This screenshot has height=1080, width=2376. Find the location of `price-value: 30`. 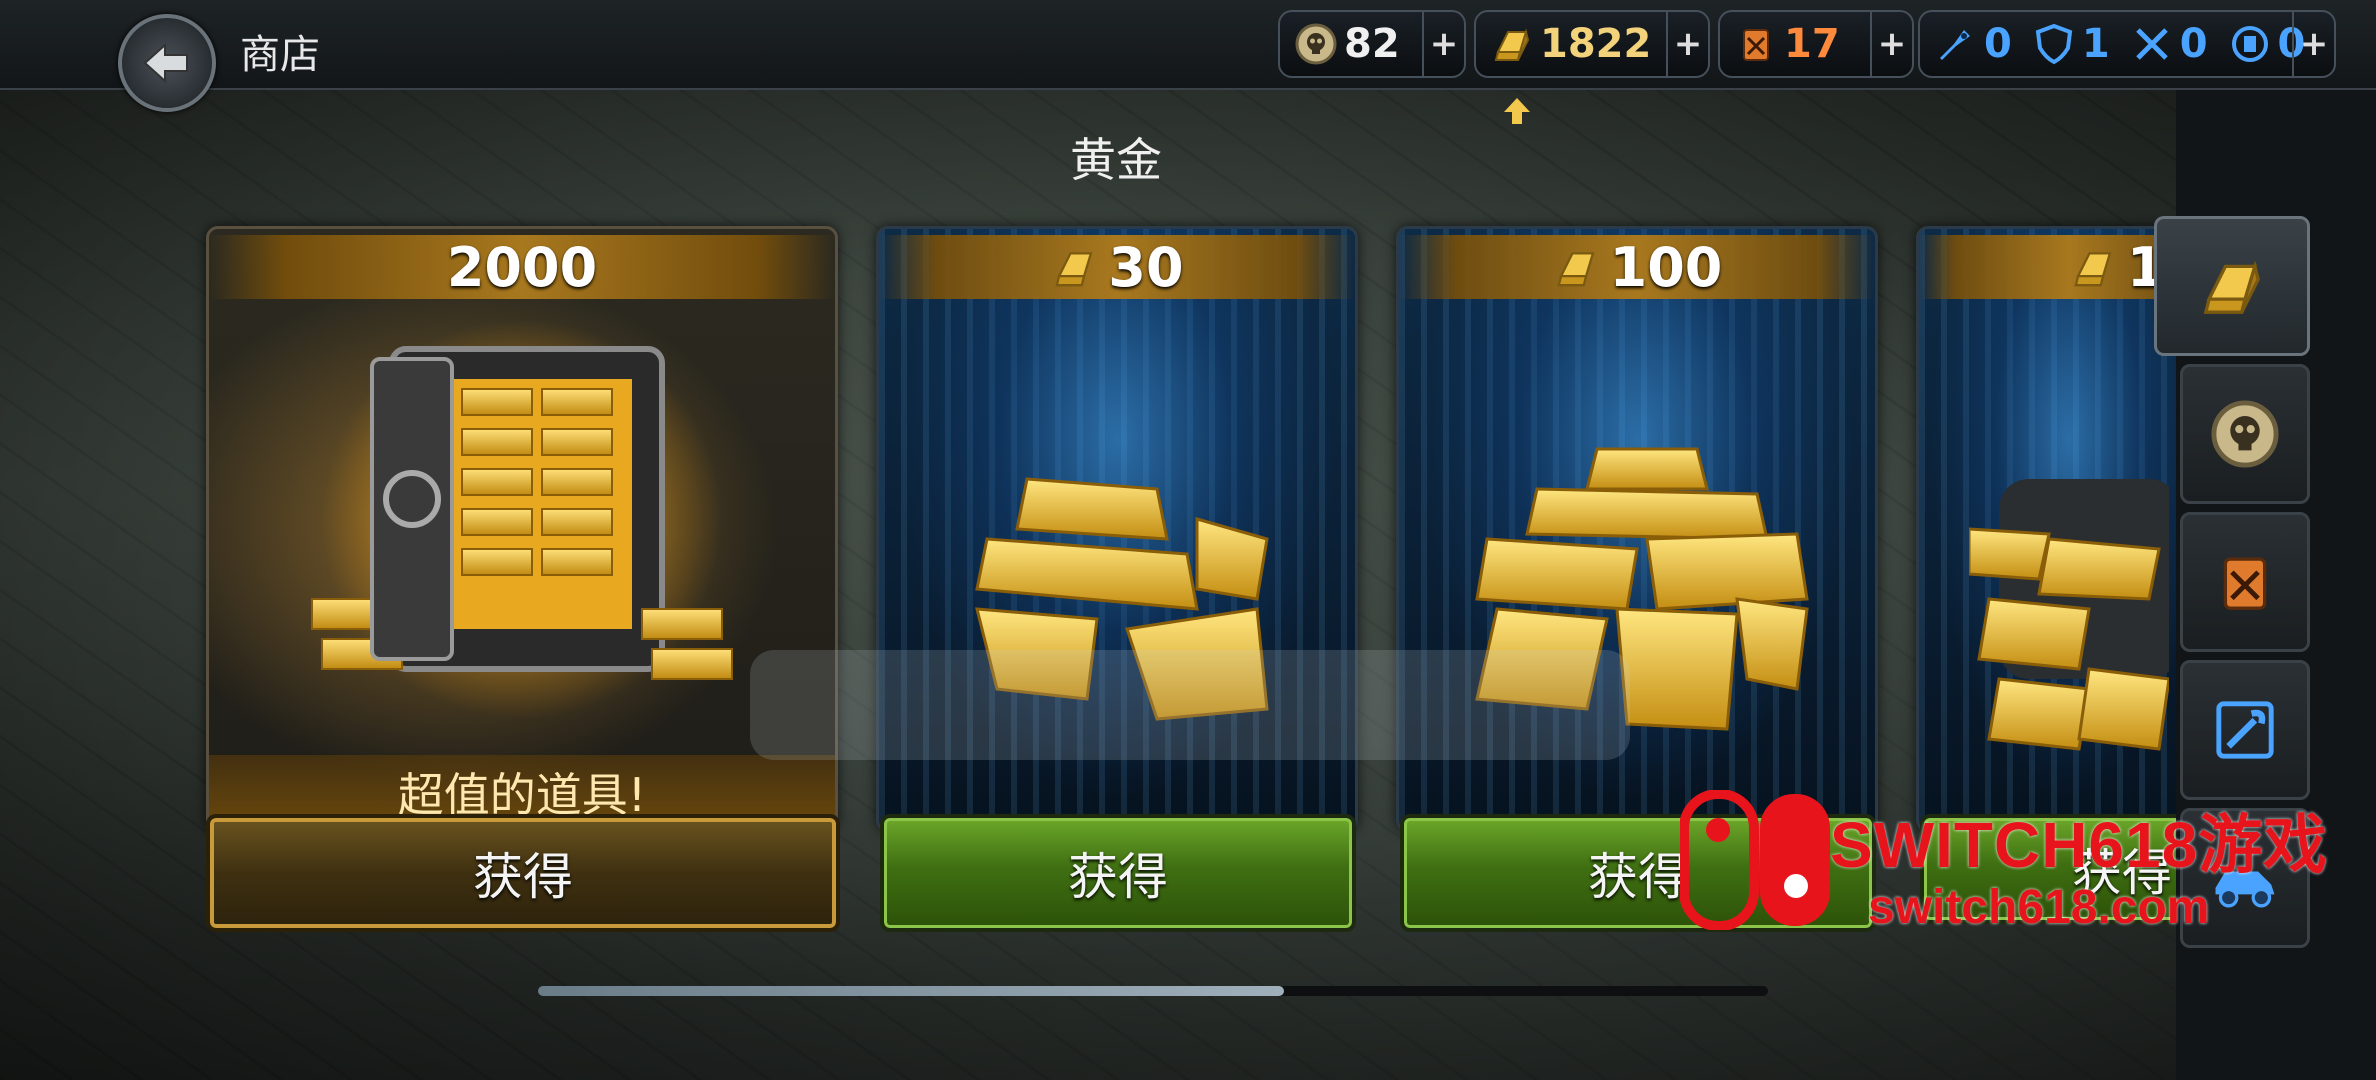

price-value: 30 is located at coordinates (1146, 267).